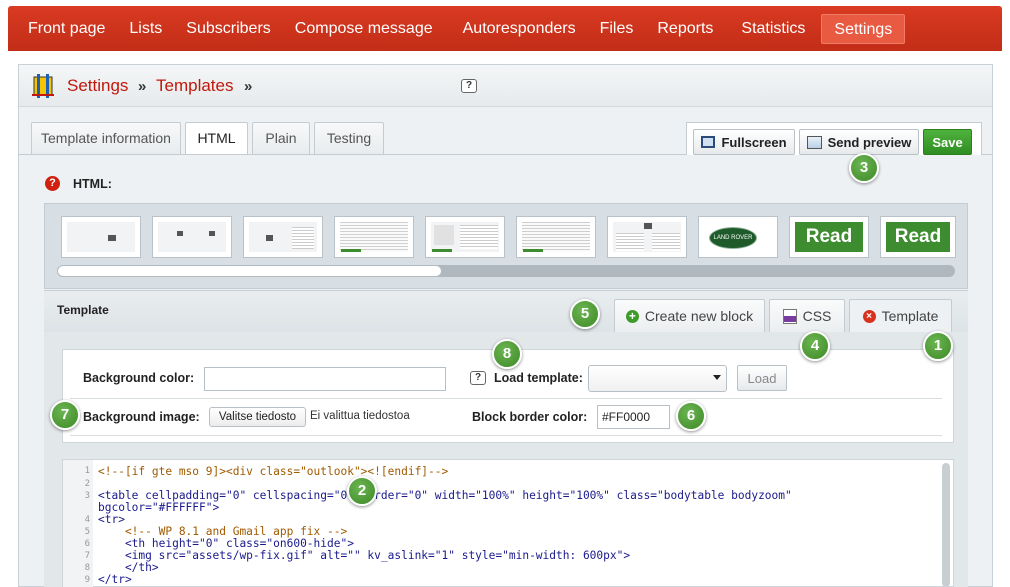 The height and width of the screenshot is (587, 1010). What do you see at coordinates (699, 316) in the screenshot?
I see `create-new-block-label: Create new block` at bounding box center [699, 316].